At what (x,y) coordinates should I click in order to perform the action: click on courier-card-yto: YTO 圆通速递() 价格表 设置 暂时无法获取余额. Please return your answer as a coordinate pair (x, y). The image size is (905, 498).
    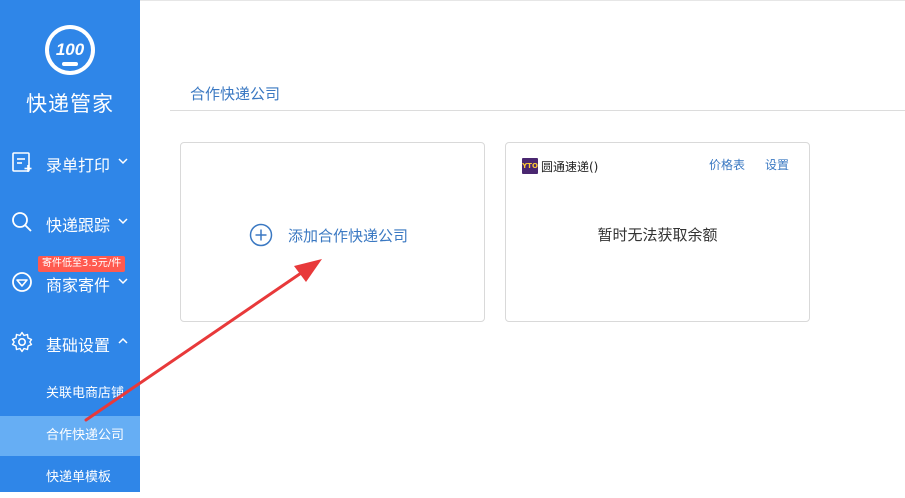
    Looking at the image, I should click on (657, 232).